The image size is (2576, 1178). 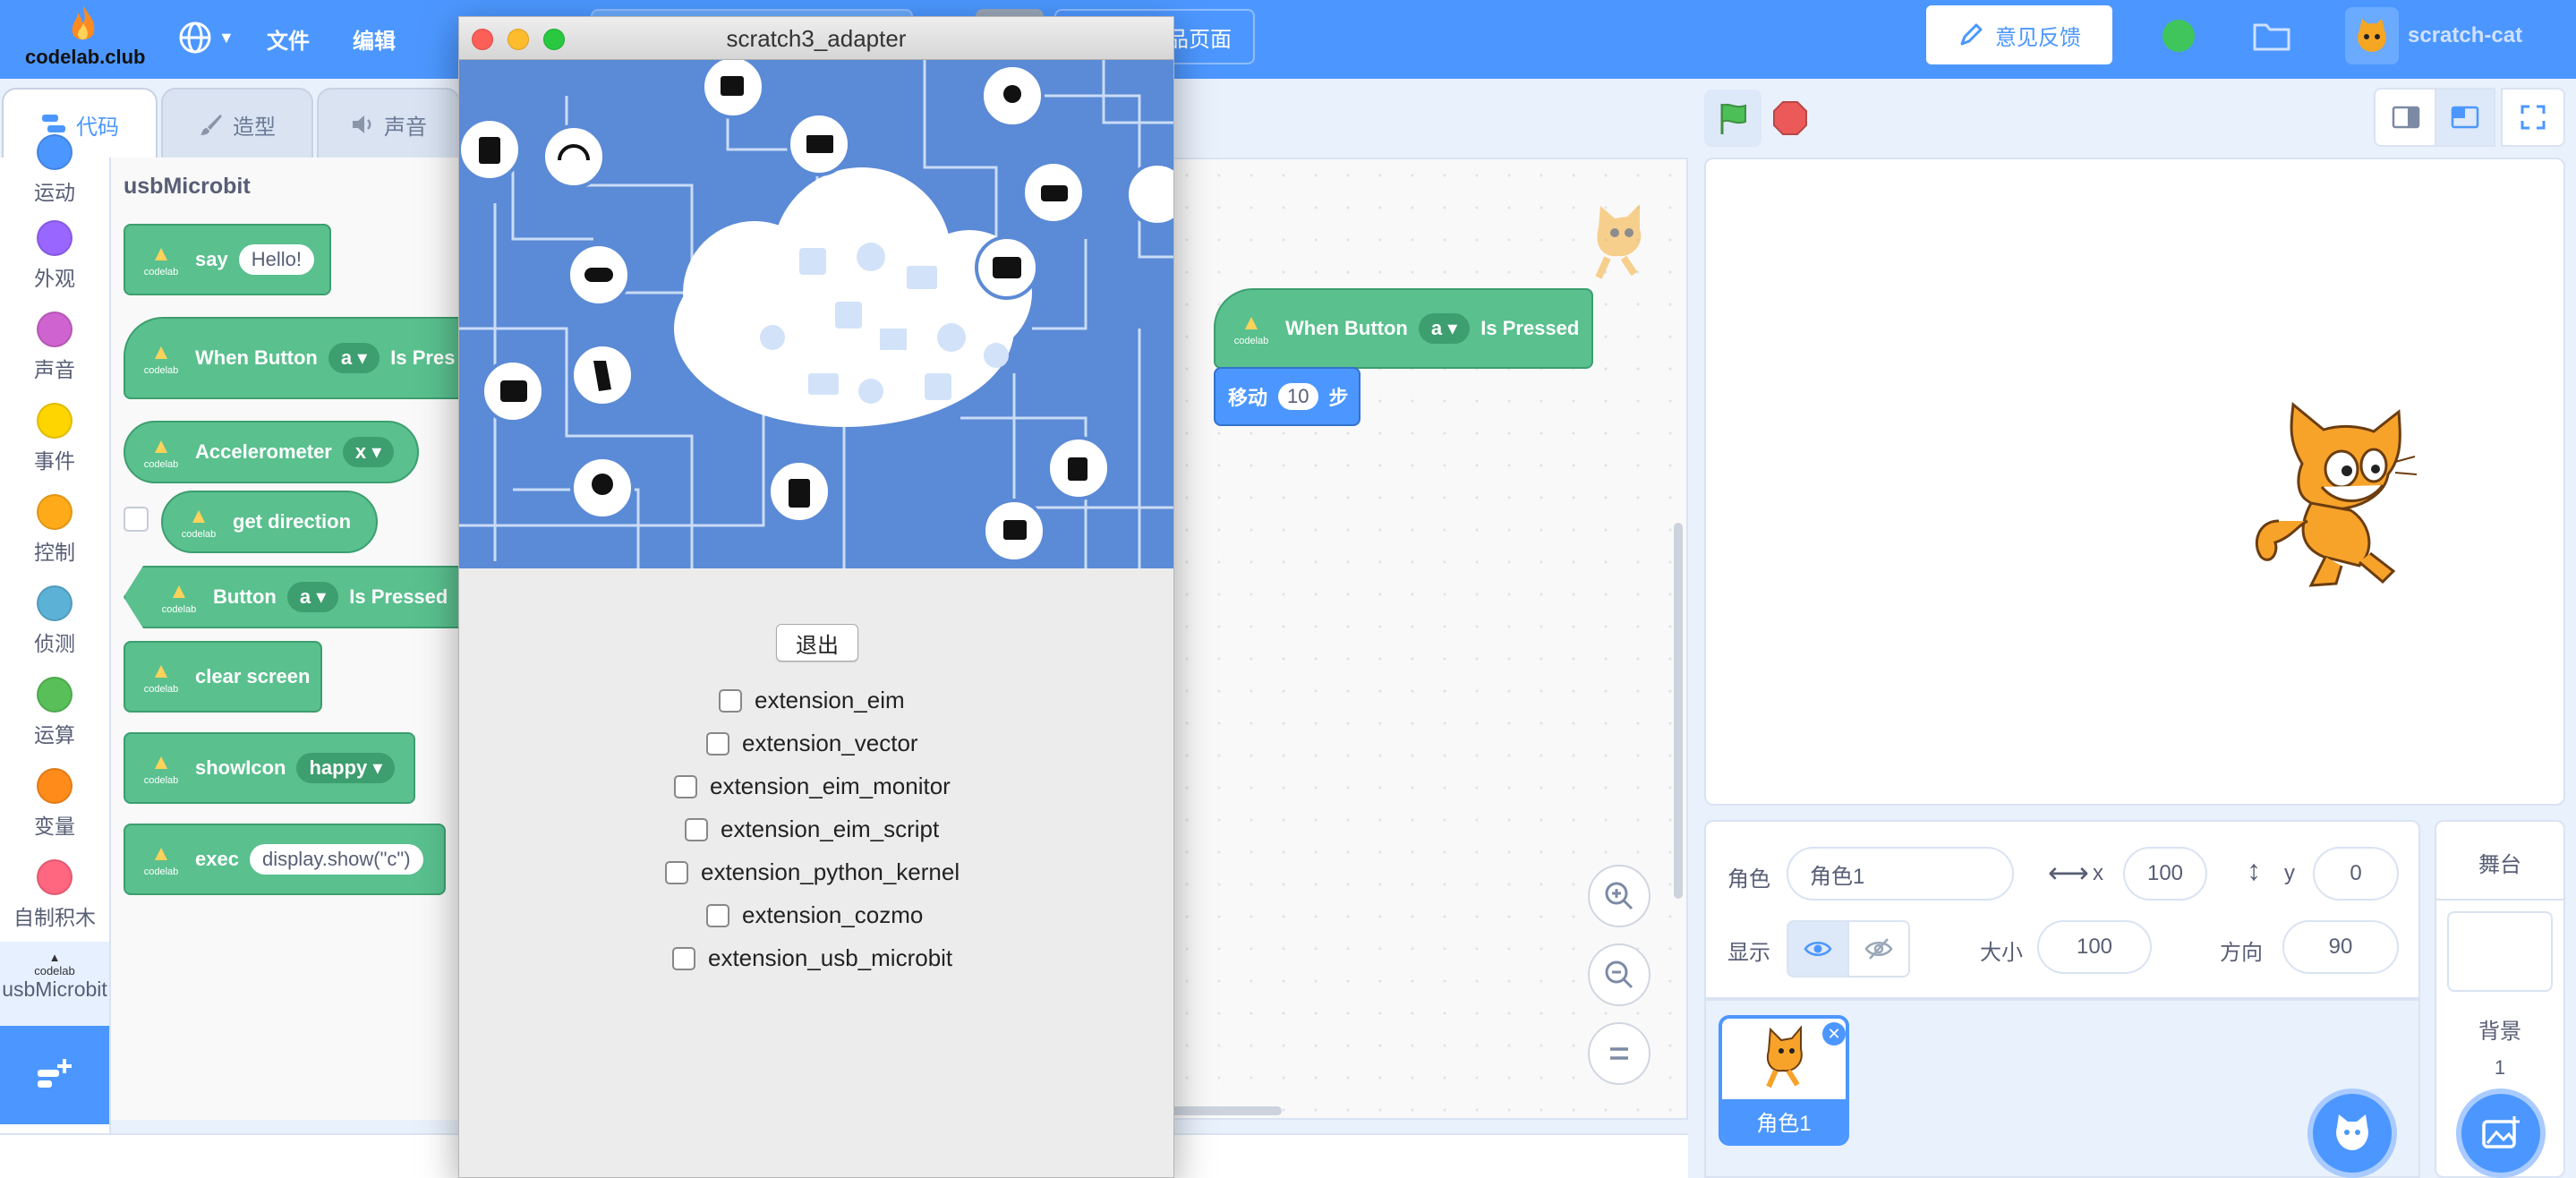 I want to click on block-label: 移动, so click(x=1248, y=398).